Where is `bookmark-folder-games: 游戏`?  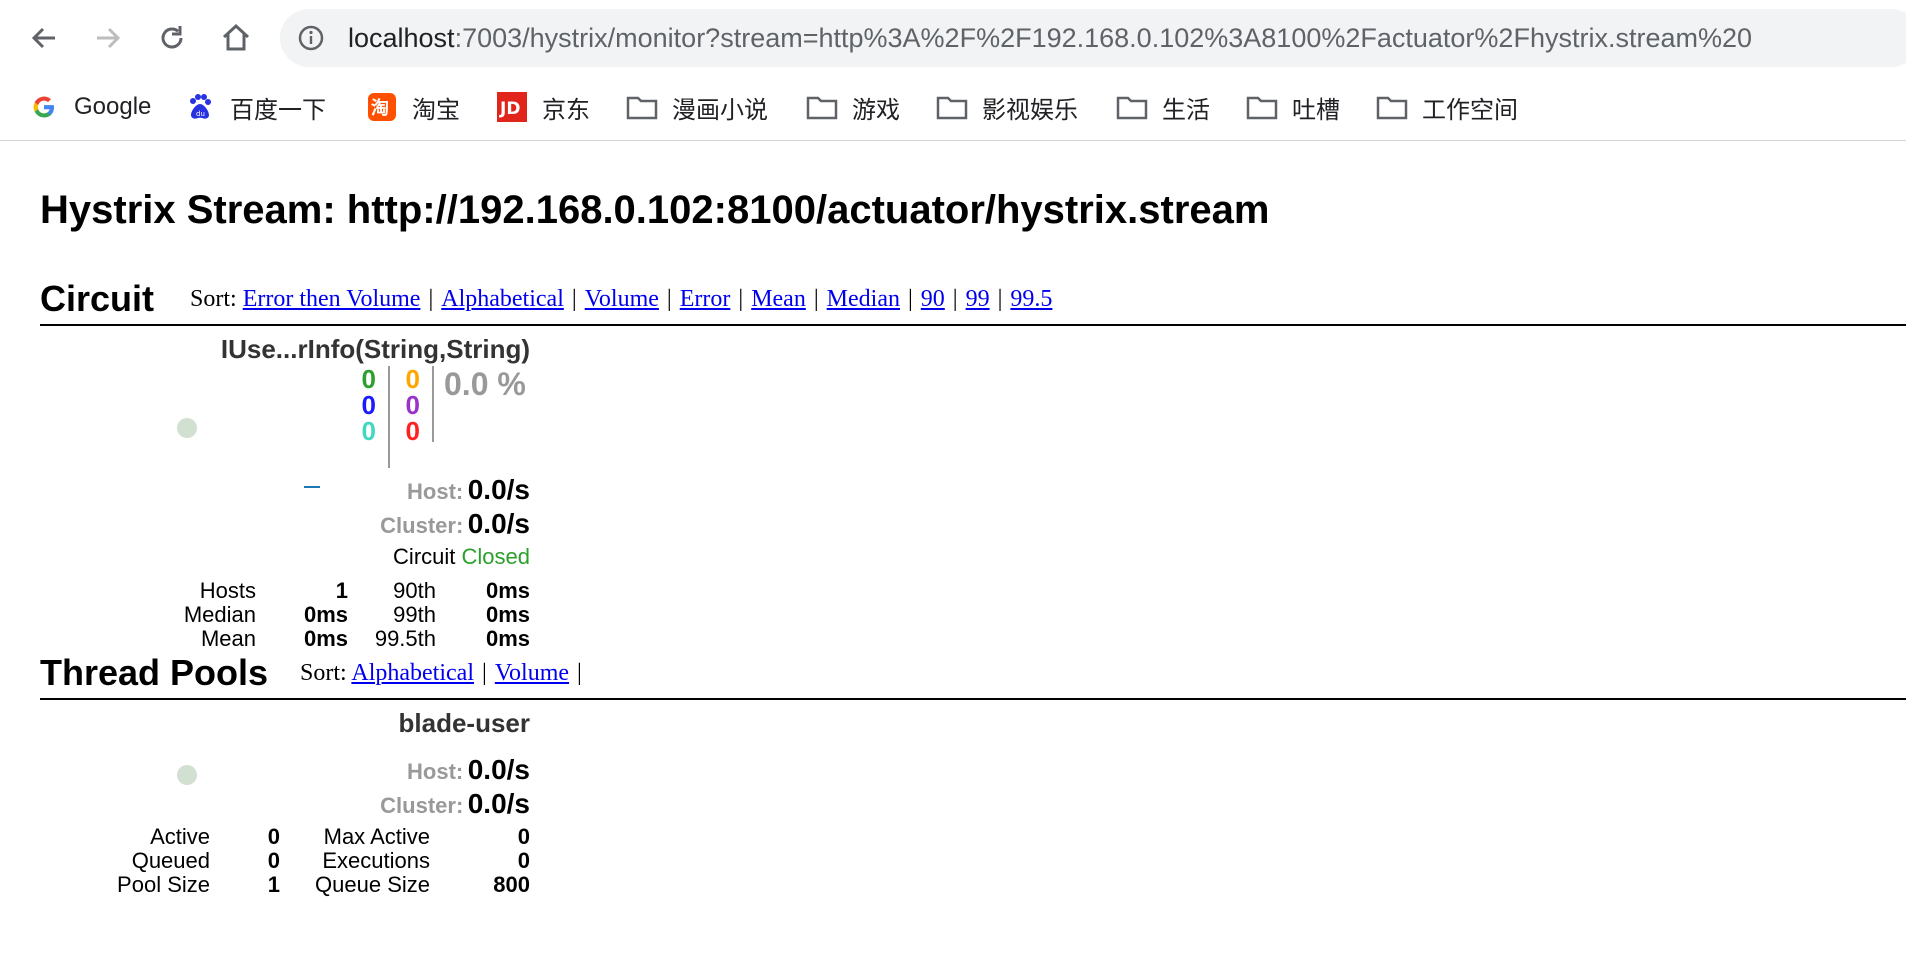
bookmark-folder-games: 游戏 is located at coordinates (853, 107).